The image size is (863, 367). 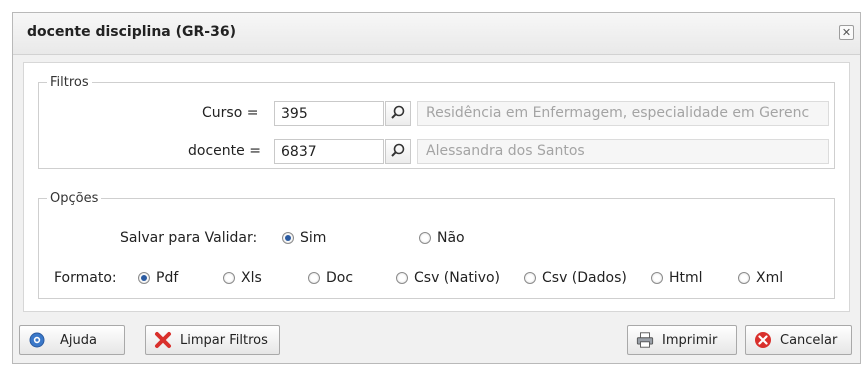 What do you see at coordinates (809, 340) in the screenshot?
I see `cancel-button-label: Cancelar` at bounding box center [809, 340].